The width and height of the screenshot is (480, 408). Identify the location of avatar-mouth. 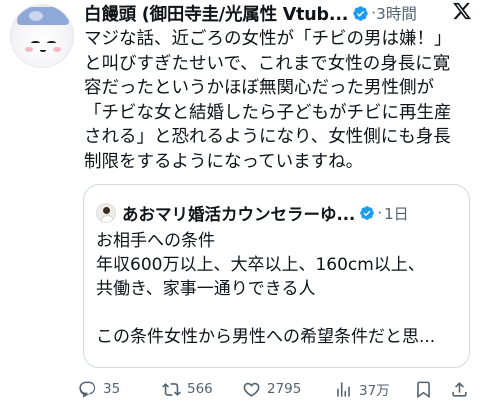
(43, 50).